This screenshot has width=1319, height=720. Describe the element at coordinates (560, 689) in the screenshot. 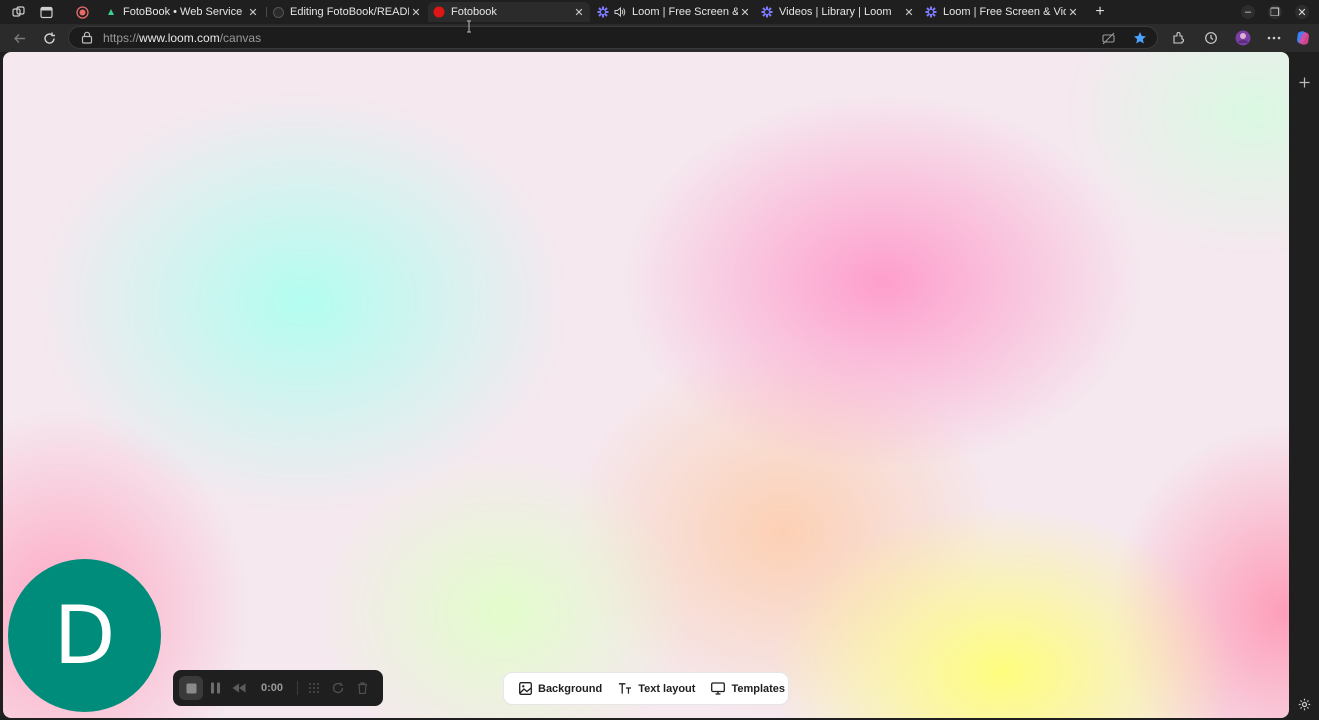

I see `background-button: Background` at that location.